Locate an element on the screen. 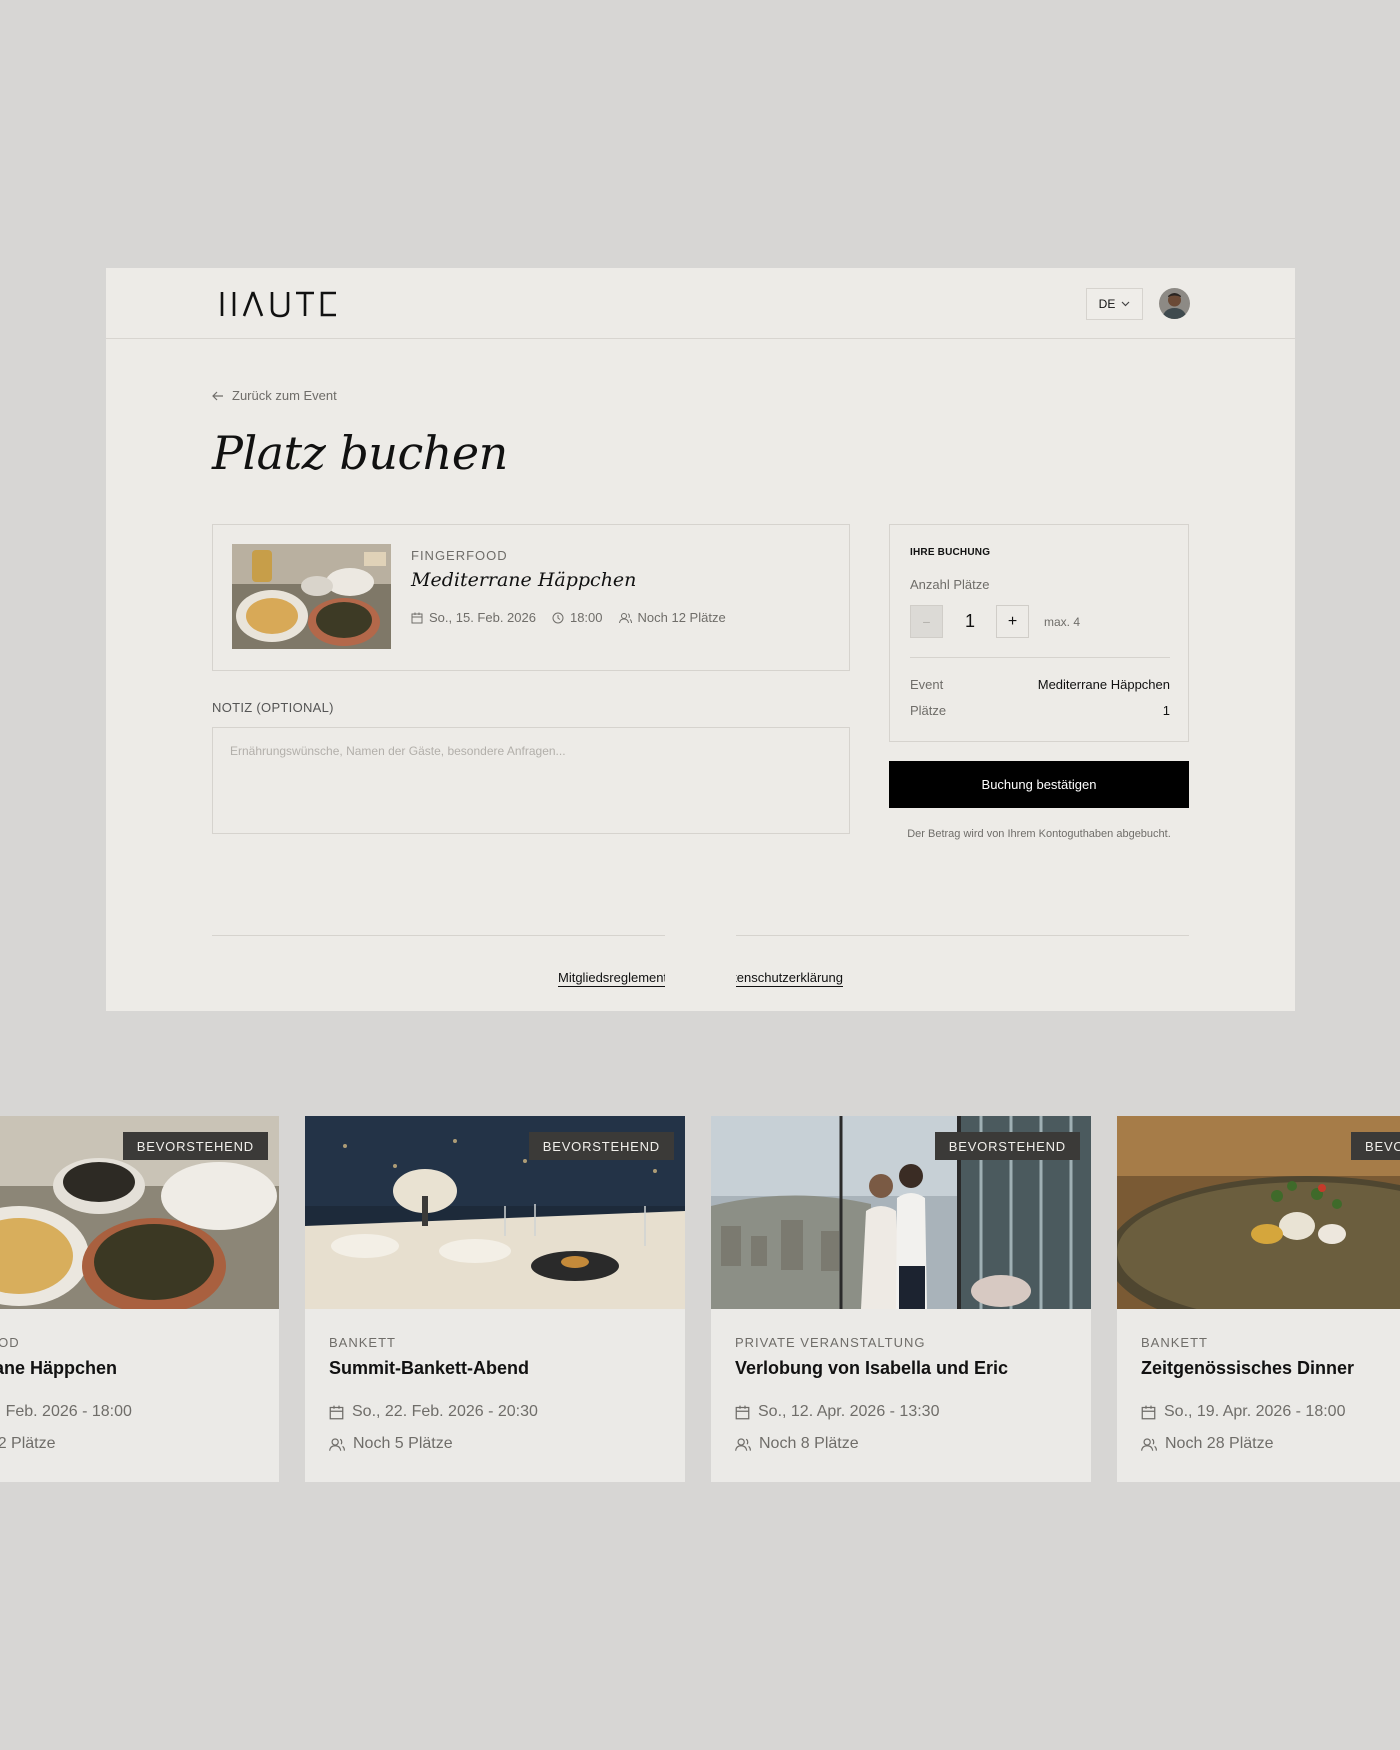 The image size is (1400, 1750). event-time-text: 18:00 is located at coordinates (586, 617).